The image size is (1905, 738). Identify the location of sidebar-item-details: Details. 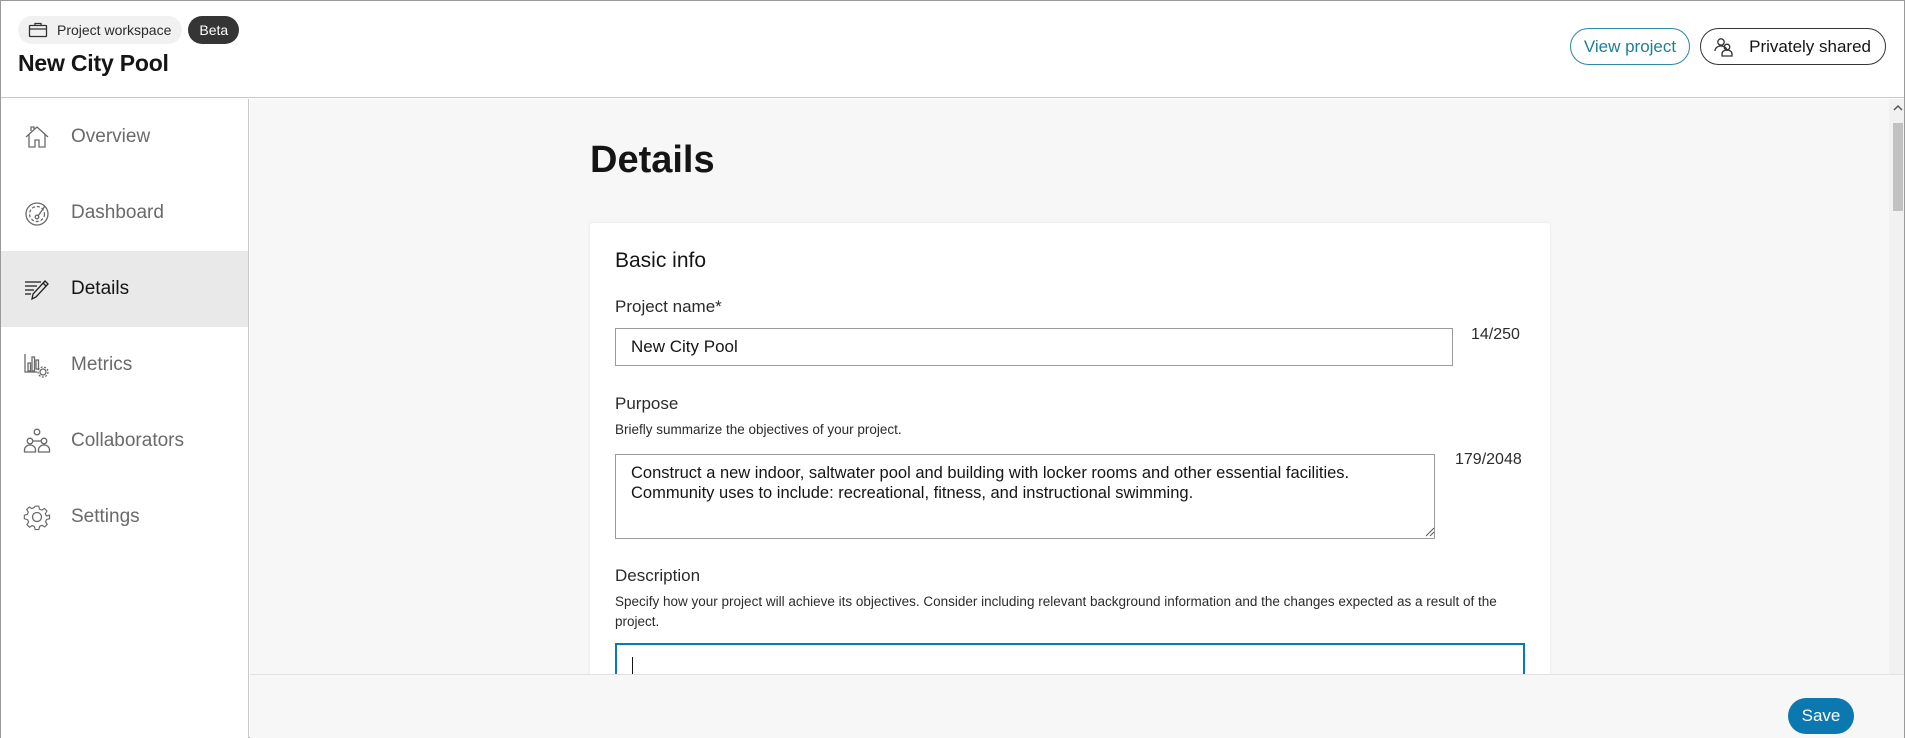
(124, 289).